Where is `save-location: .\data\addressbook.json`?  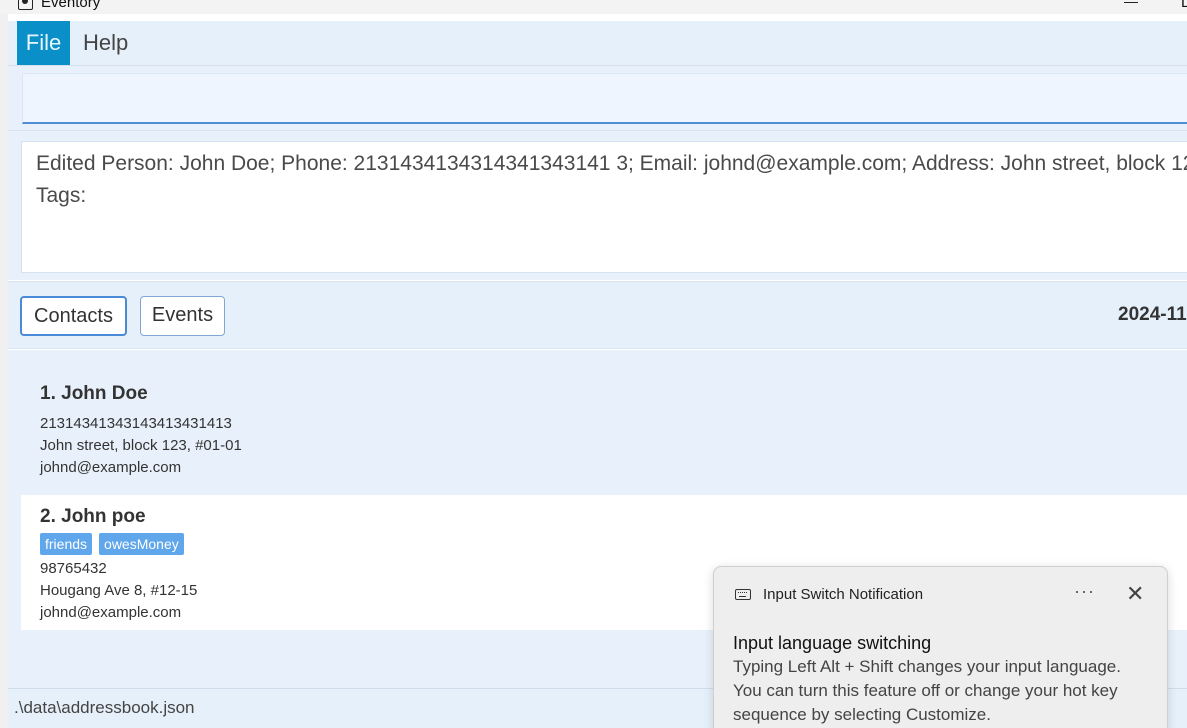 save-location: .\data\addressbook.json is located at coordinates (104, 707).